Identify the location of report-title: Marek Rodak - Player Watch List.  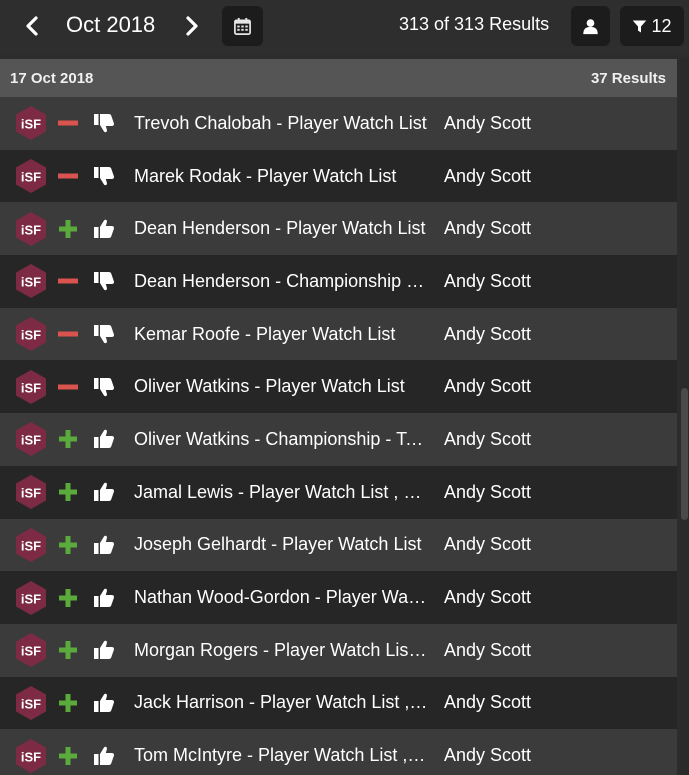
(265, 175).